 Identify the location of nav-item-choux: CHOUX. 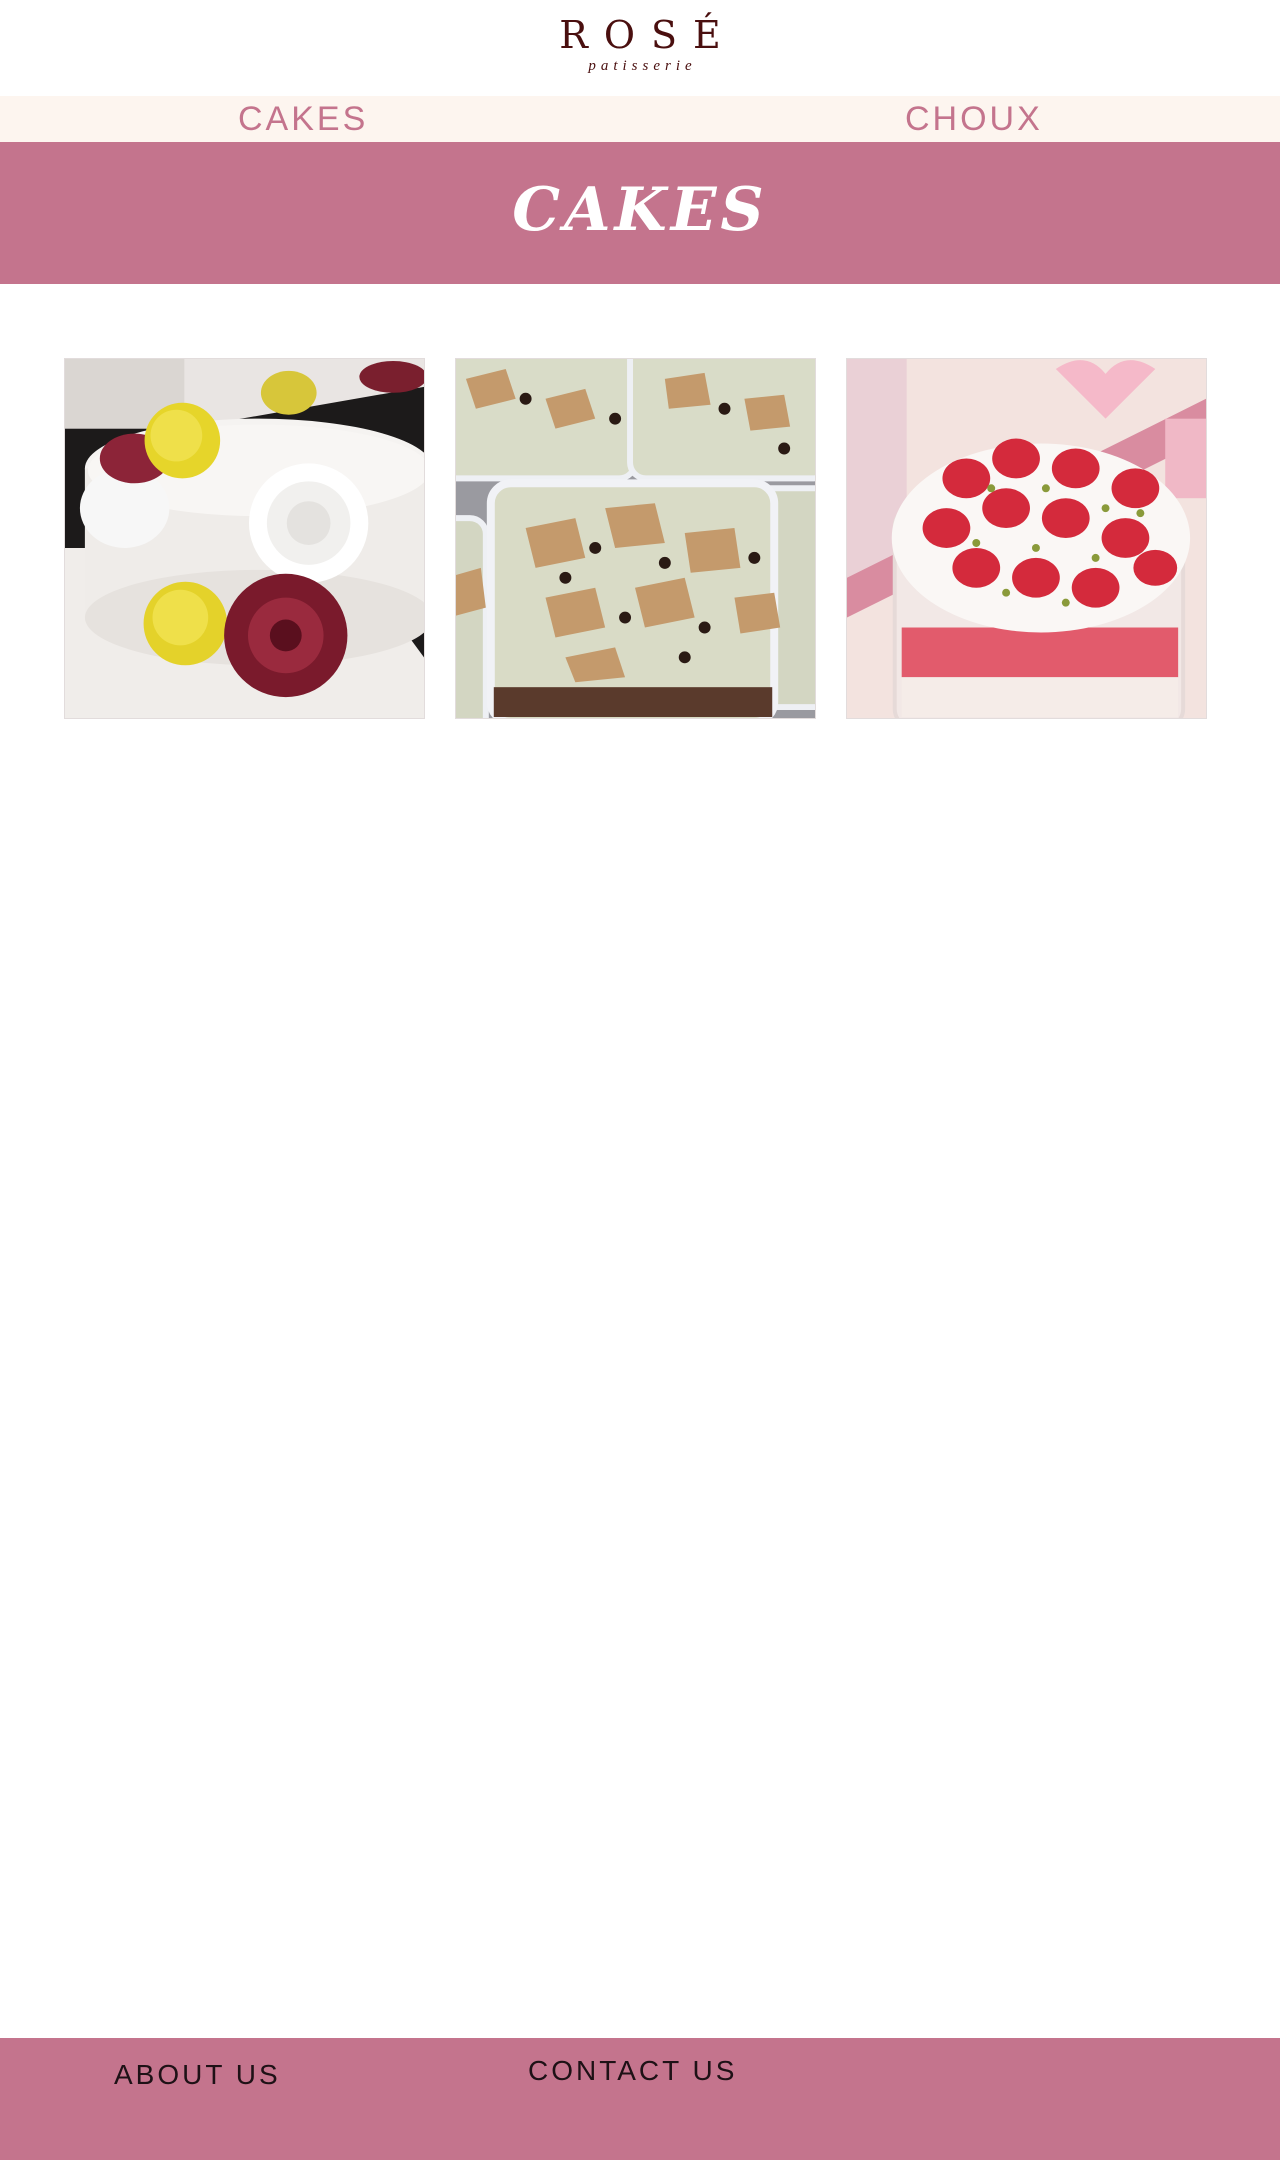
(974, 119).